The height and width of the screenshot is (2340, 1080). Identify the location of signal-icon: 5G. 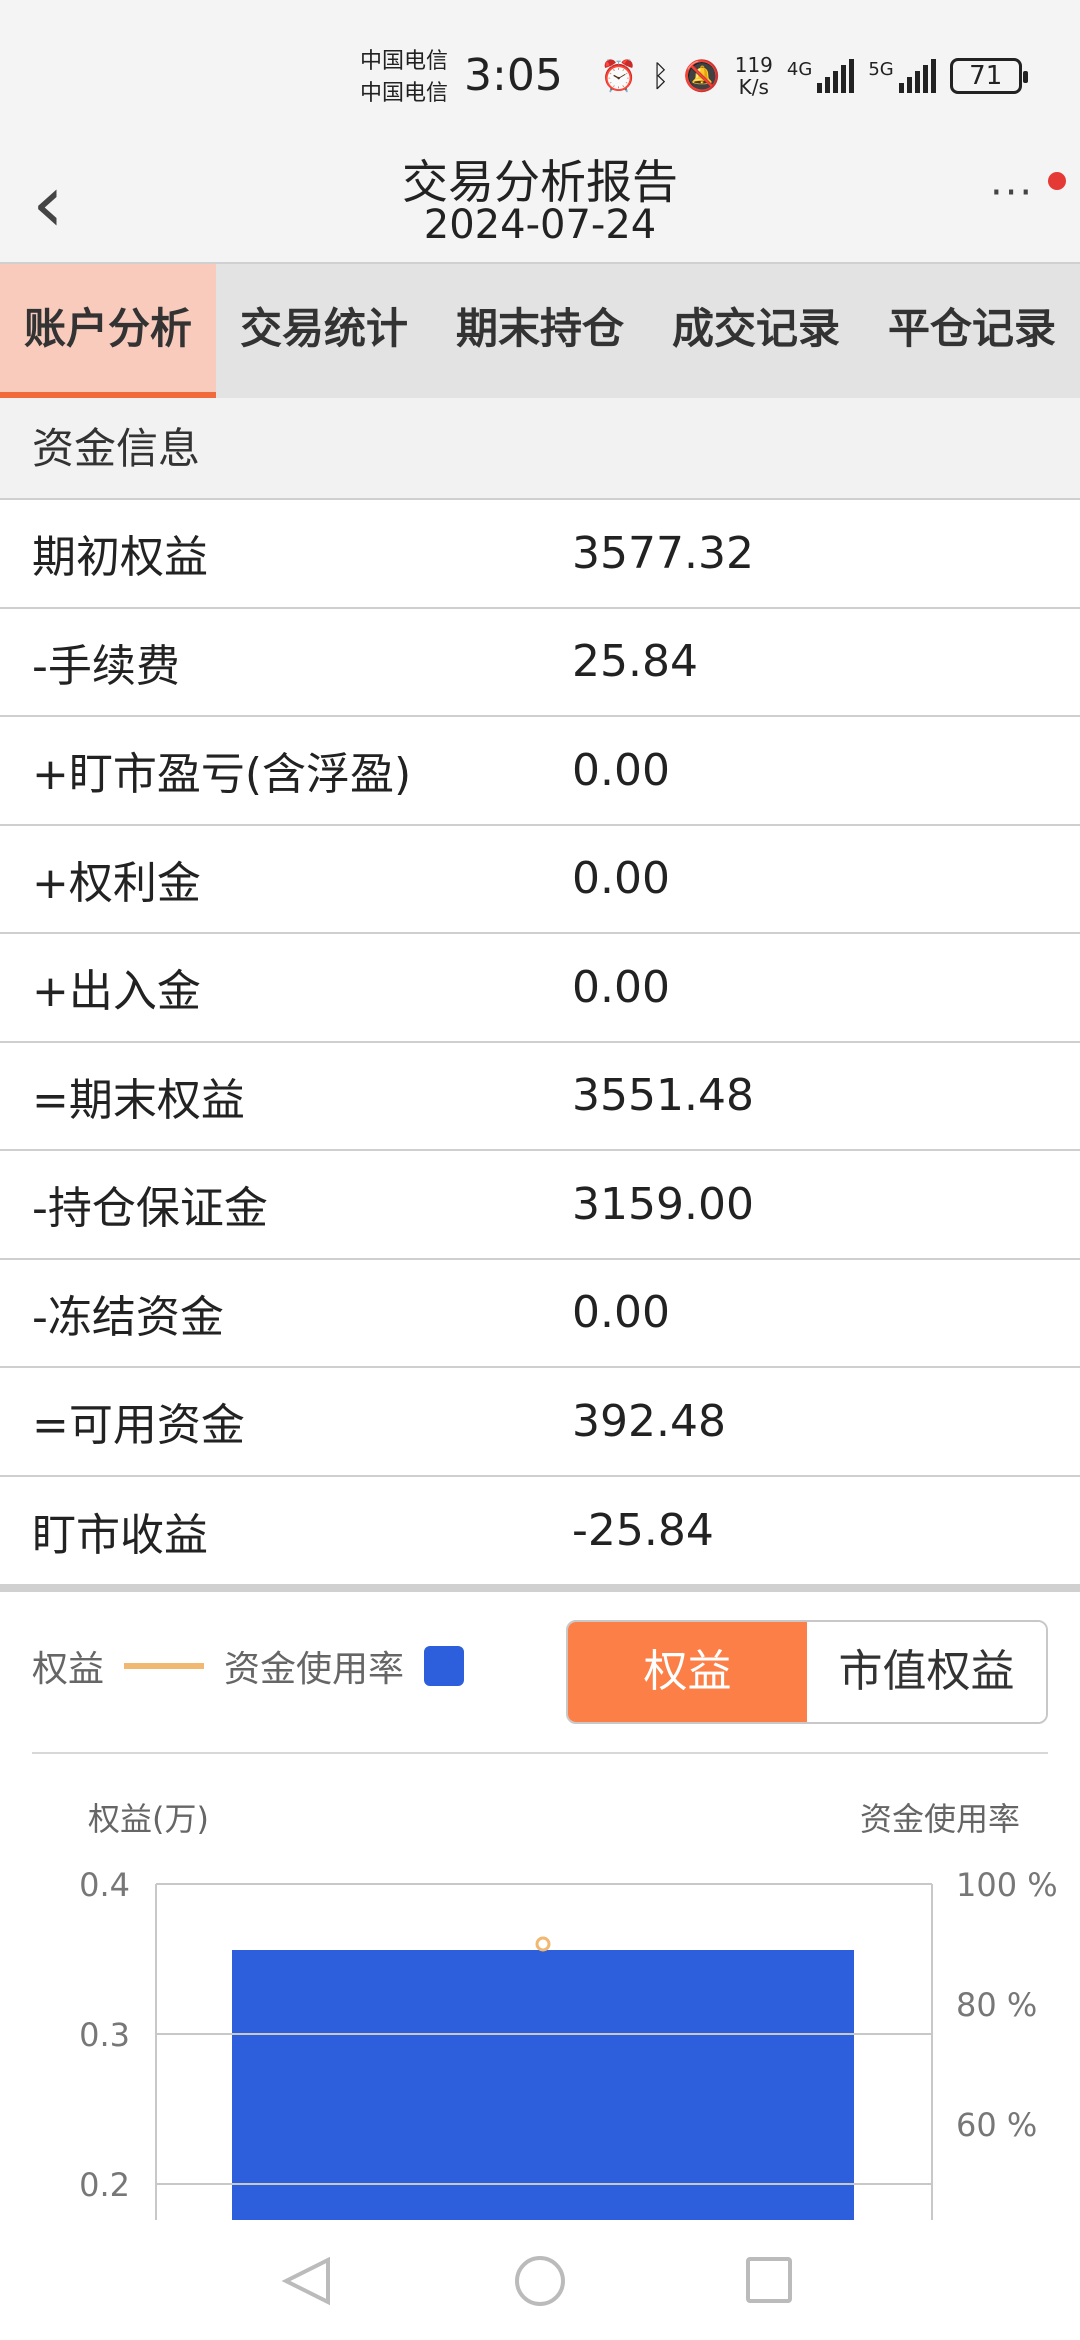
(902, 76).